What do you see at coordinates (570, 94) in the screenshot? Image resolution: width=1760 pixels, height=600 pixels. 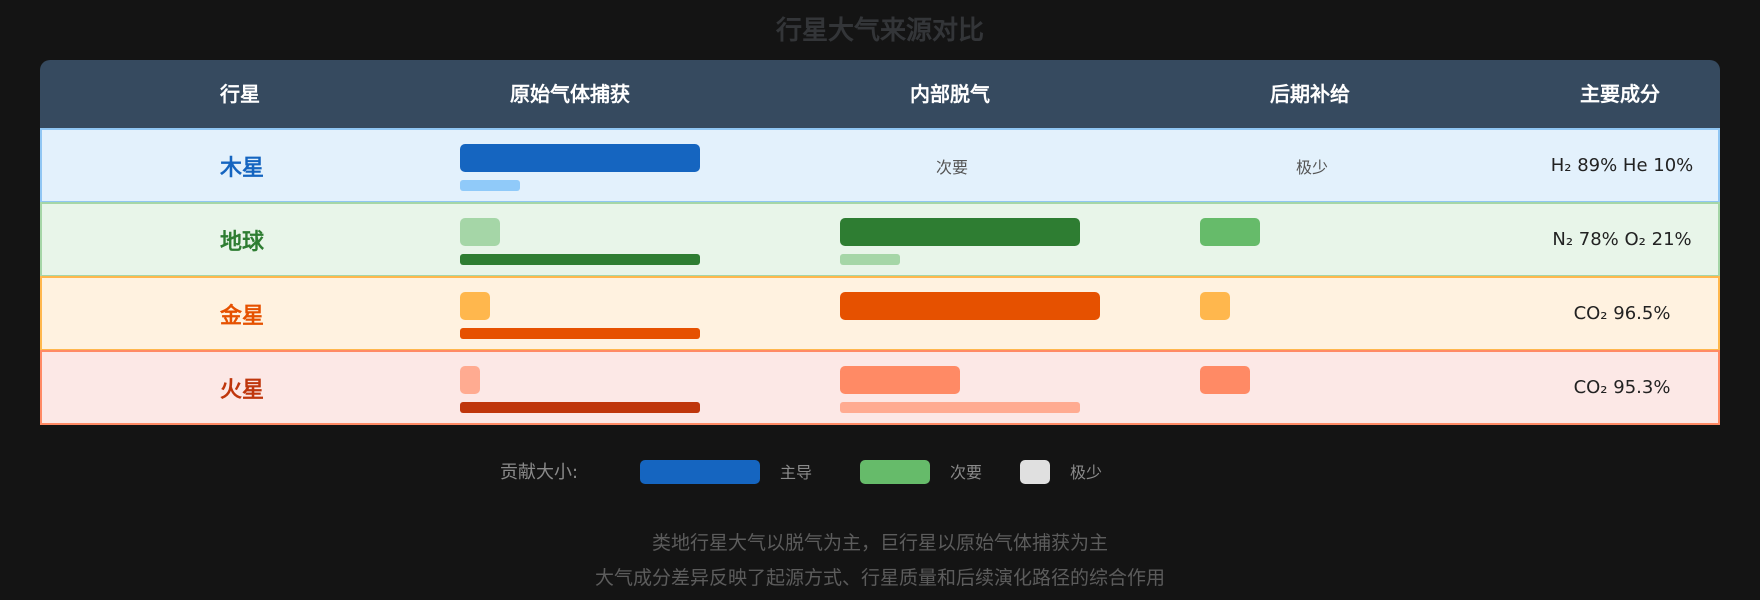 I see `column-header-capture: 原始气体捕获` at bounding box center [570, 94].